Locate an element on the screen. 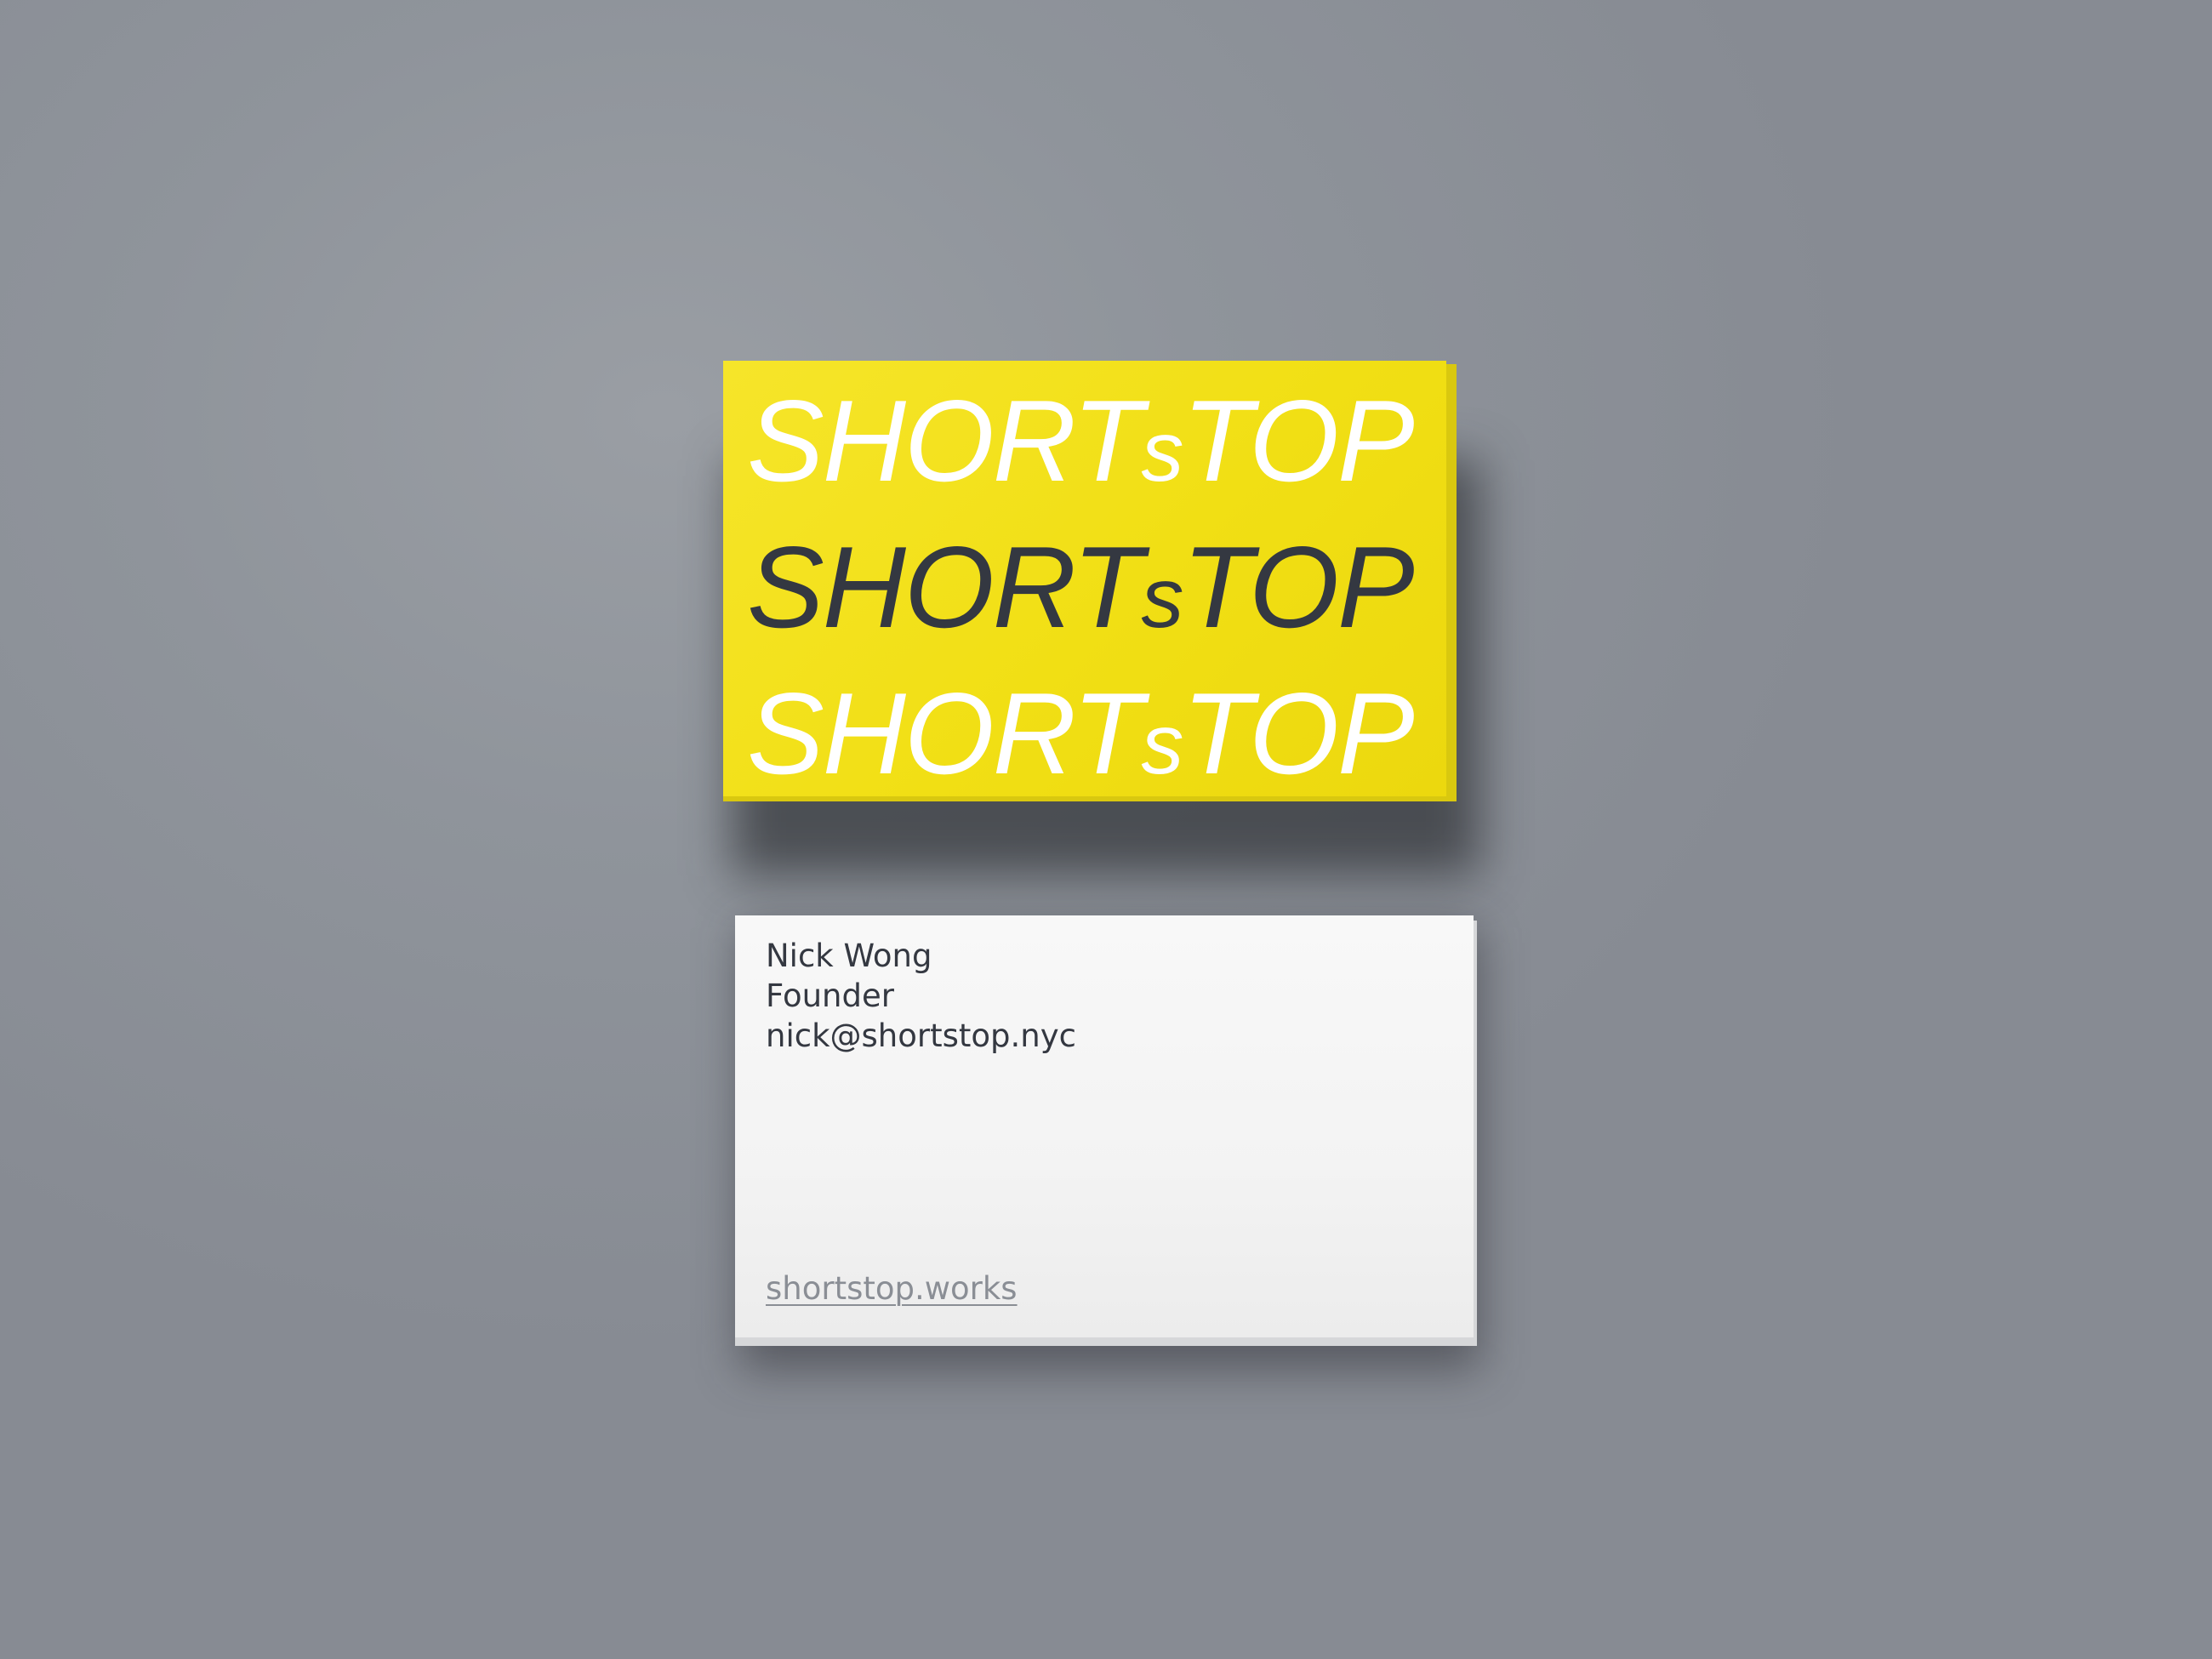 This screenshot has height=1659, width=2212. wordmark-row-middle: SHORTsTOP is located at coordinates (1096, 587).